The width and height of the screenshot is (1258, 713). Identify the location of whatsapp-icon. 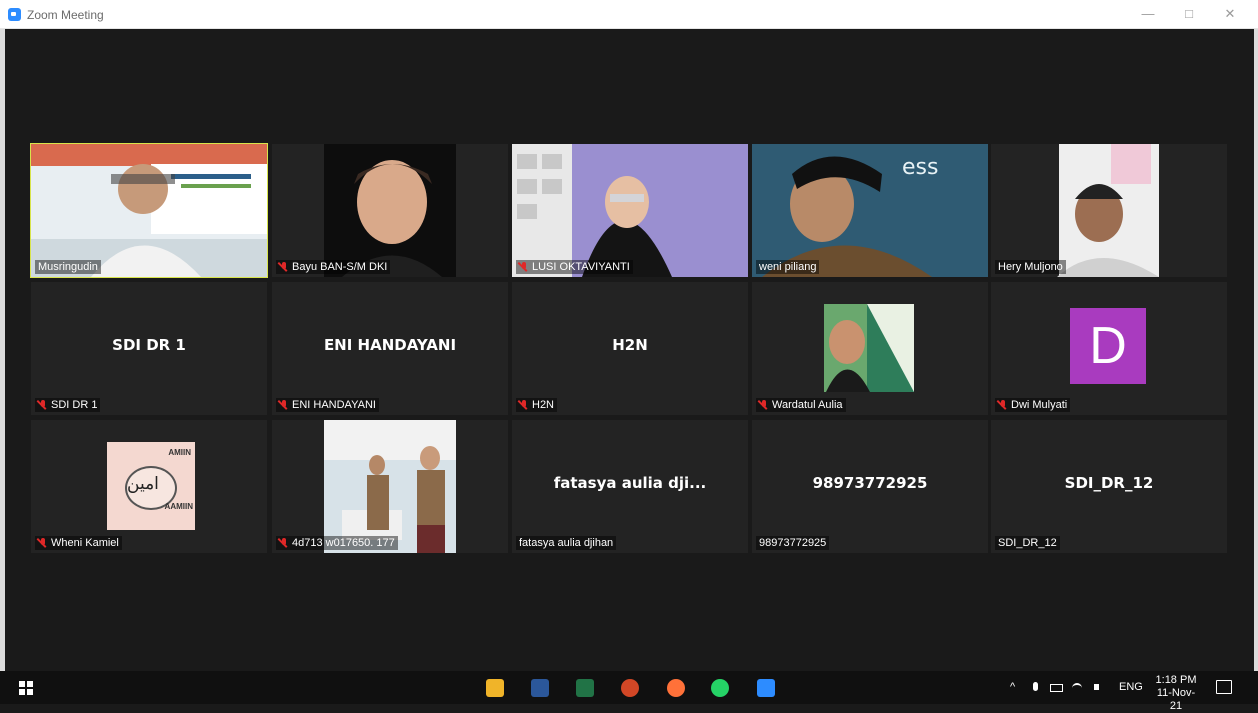
(720, 688).